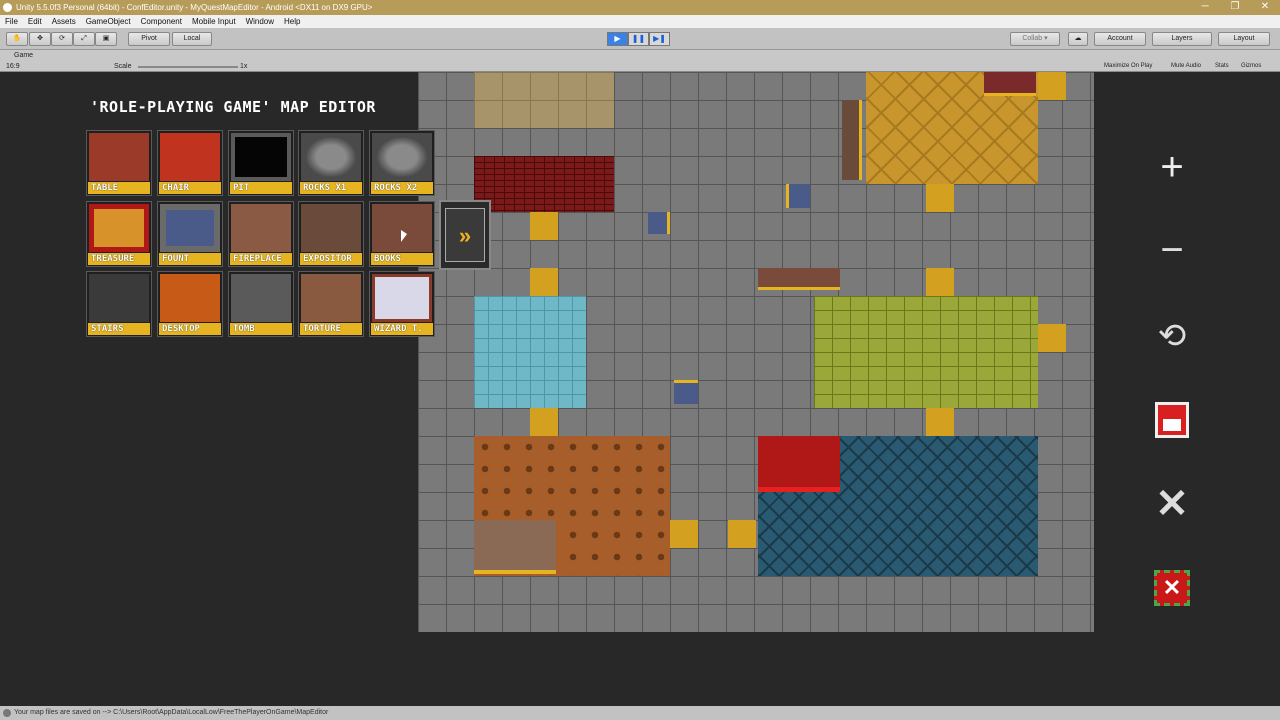 This screenshot has width=1280, height=720. I want to click on ice-room-tiles, so click(530, 352).